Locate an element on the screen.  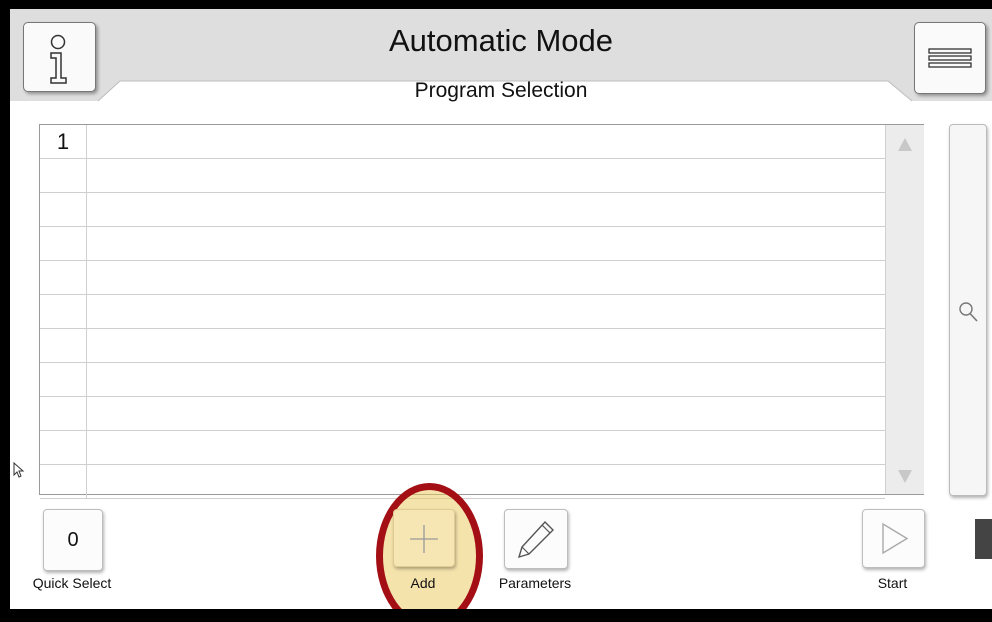
quick-select-label: Quick Select is located at coordinates (72, 583).